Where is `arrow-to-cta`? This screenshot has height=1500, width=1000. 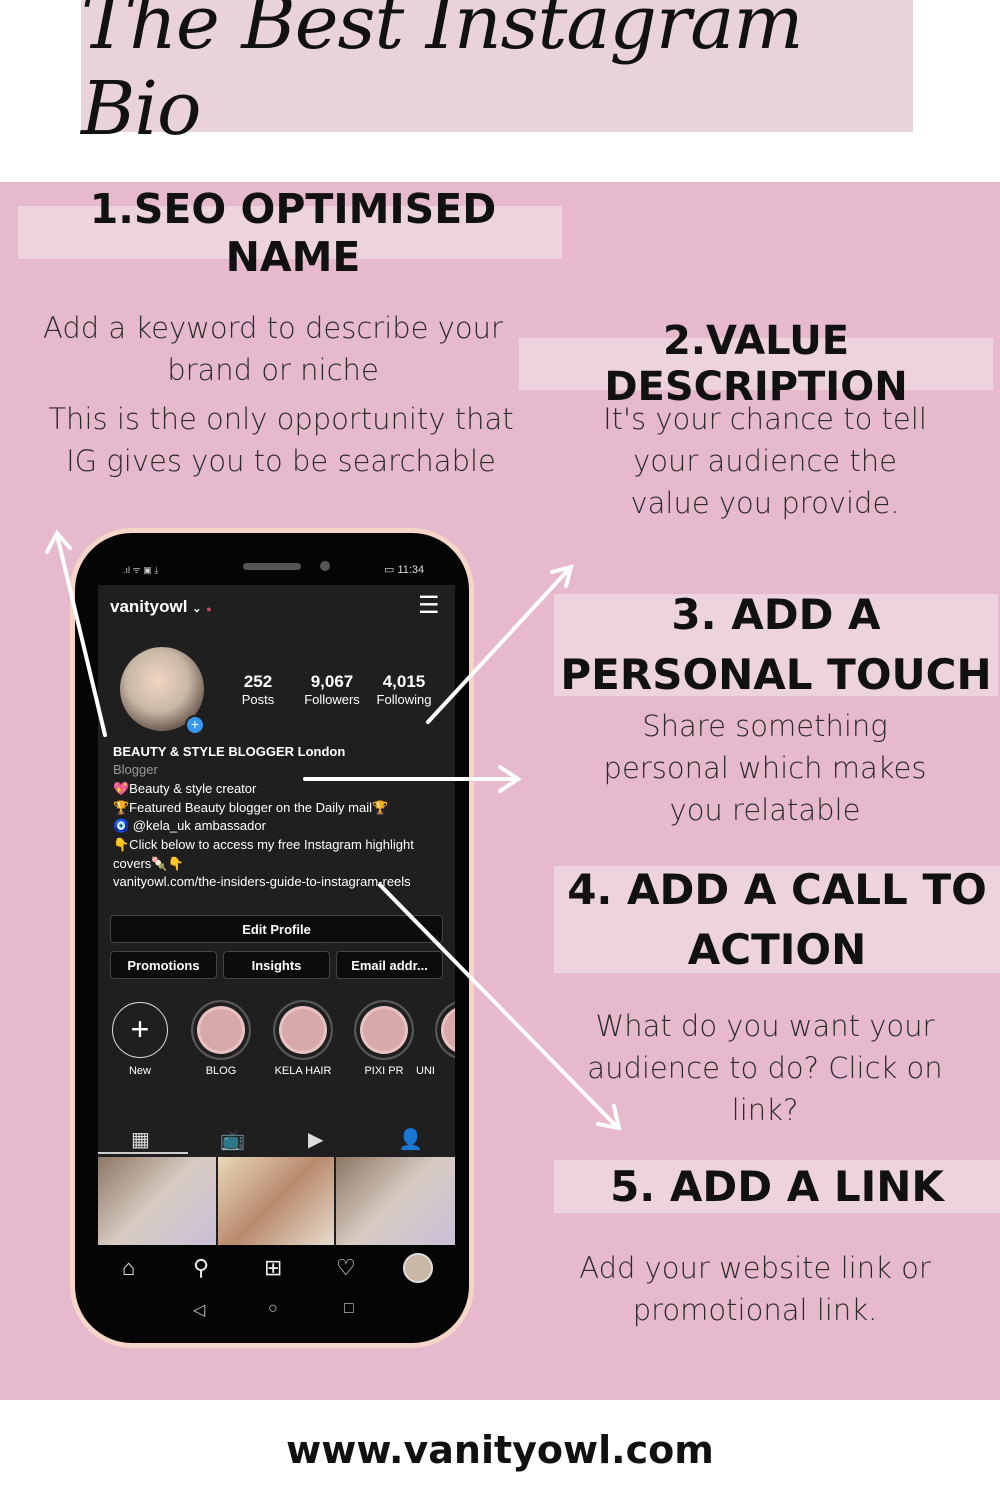 arrow-to-cta is located at coordinates (500, 1007).